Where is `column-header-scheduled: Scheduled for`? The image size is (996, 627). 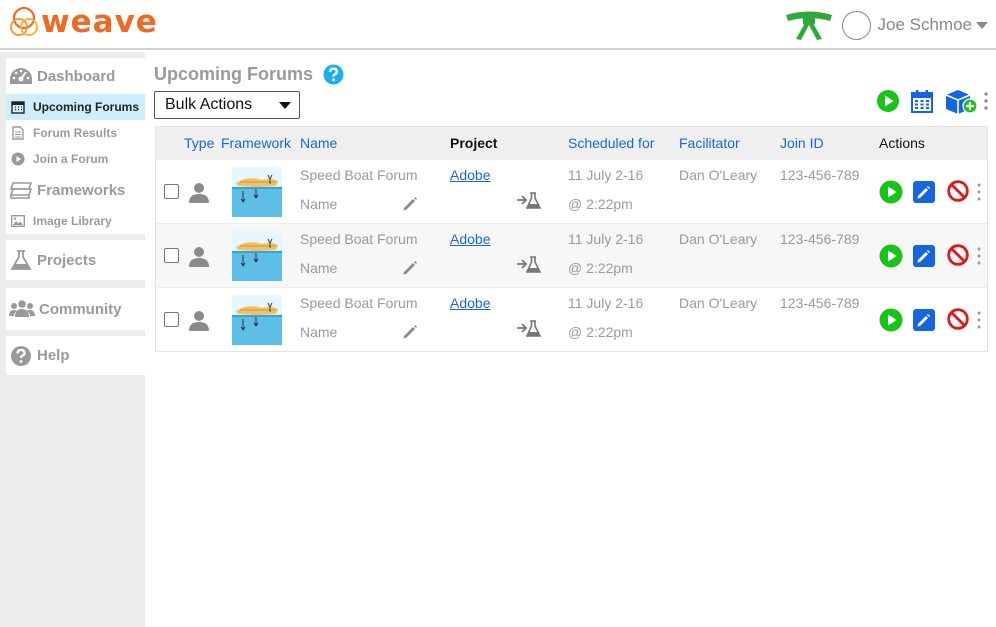 column-header-scheduled: Scheduled for is located at coordinates (611, 143).